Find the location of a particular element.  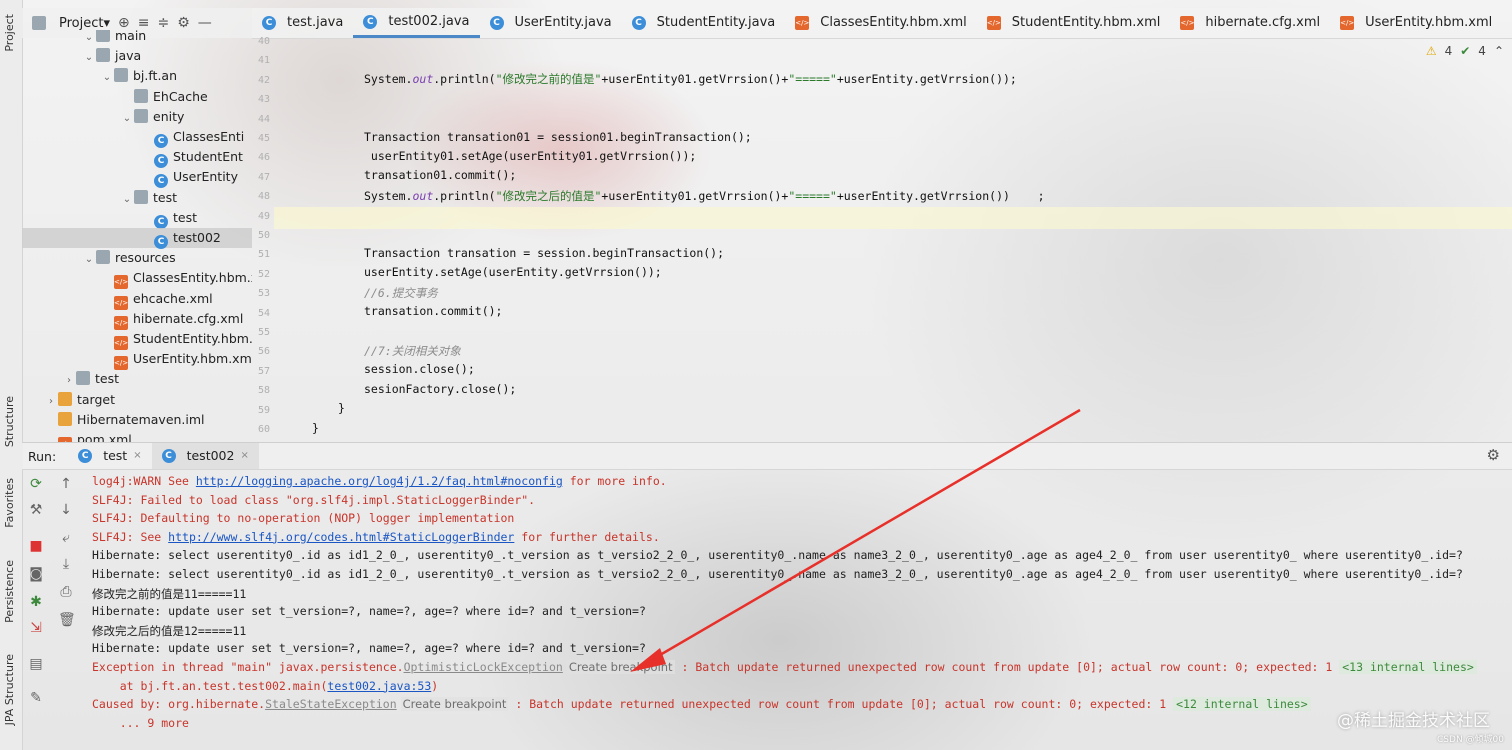

watermark: @稀土掘金技术社区 is located at coordinates (1413, 721).